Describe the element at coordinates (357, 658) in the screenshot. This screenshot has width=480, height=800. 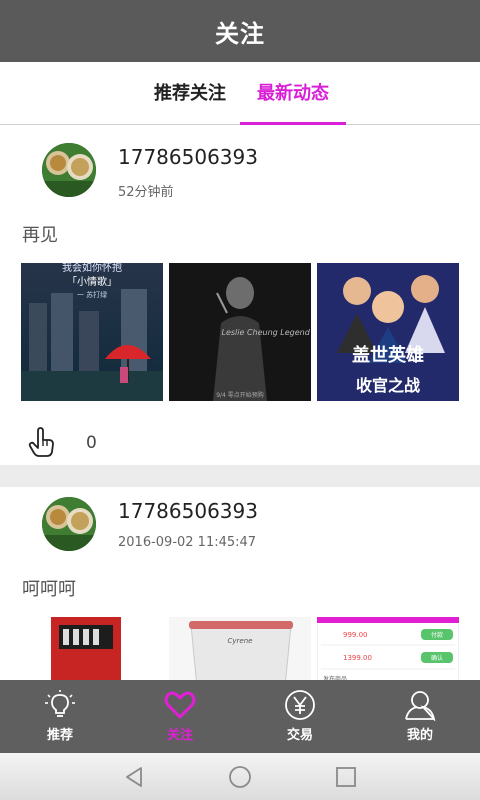
I see `price-value: 1399.00` at that location.